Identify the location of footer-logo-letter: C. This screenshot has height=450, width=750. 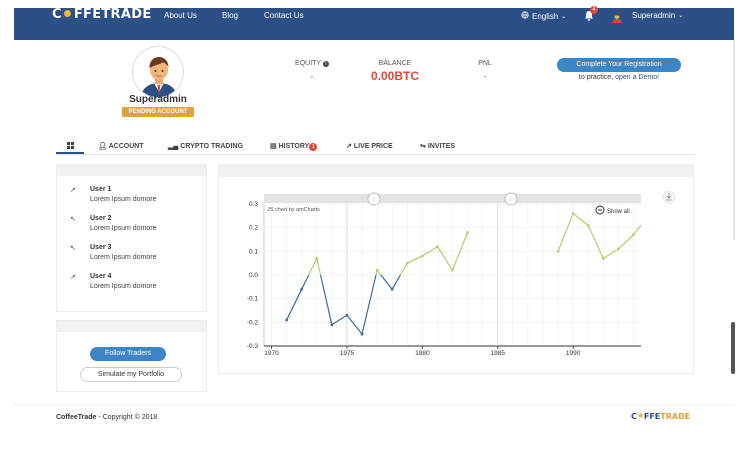
(634, 416).